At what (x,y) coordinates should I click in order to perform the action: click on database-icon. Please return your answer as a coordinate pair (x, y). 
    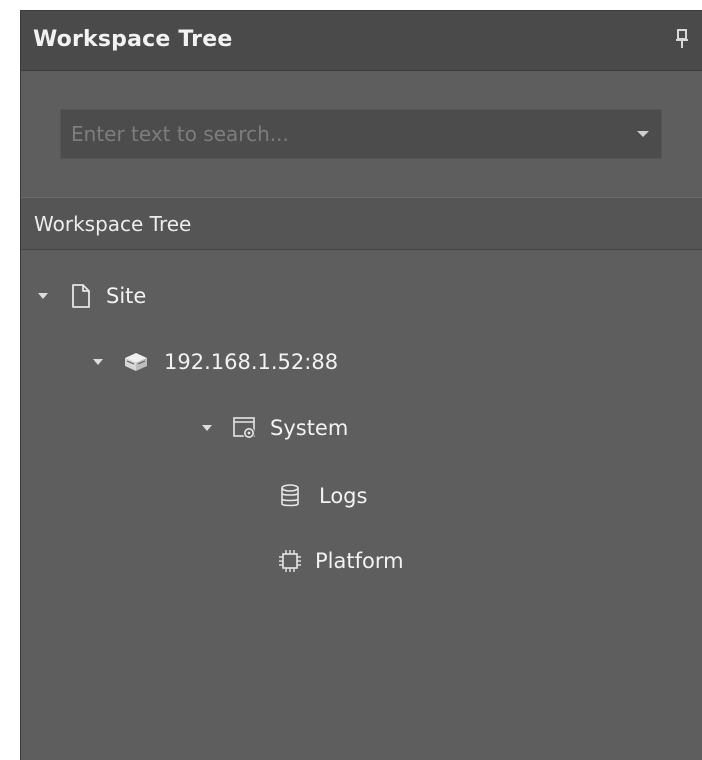
    Looking at the image, I should click on (290, 496).